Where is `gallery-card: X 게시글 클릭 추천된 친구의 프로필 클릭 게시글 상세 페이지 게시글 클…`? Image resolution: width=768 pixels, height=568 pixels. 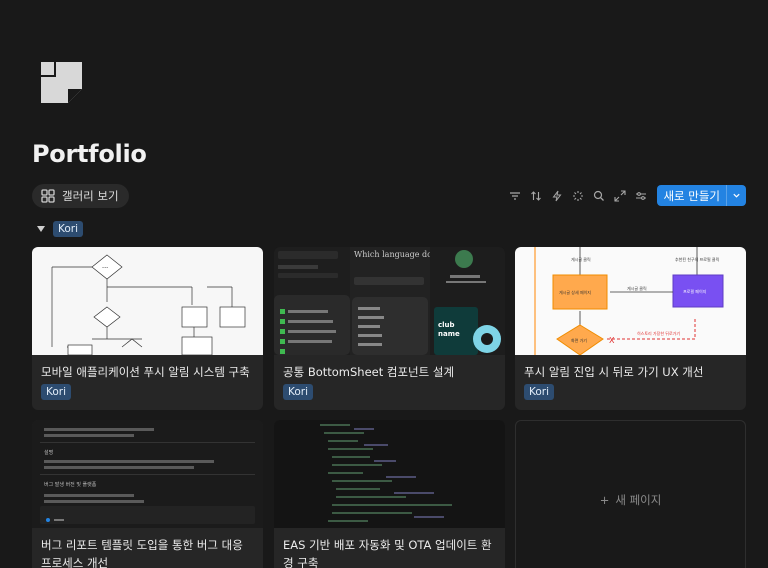
gallery-card: X 게시글 클릭 추천된 친구의 프로필 클릭 게시글 상세 페이지 게시글 클… is located at coordinates (630, 328).